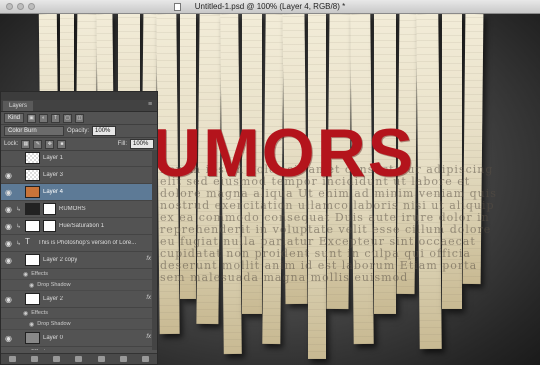  I want to click on filter-kind-select: Kind, so click(14, 118).